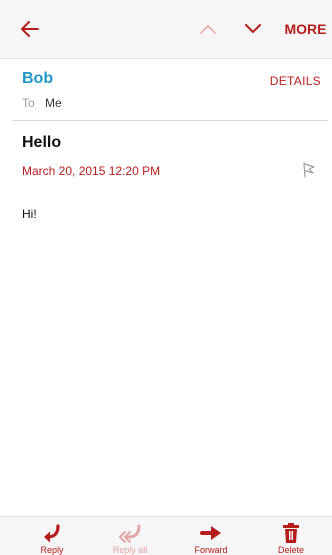 Image resolution: width=332 pixels, height=555 pixels. I want to click on recipient-name: Me, so click(53, 103).